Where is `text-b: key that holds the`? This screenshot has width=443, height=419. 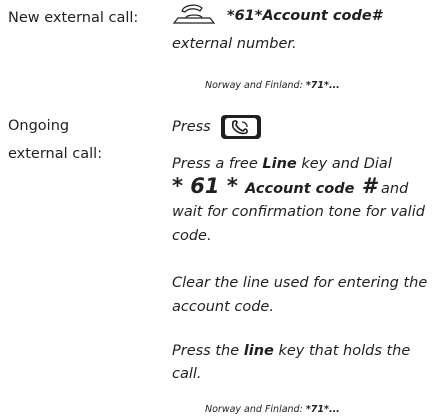
text-b: key that holds the is located at coordinates (342, 351).